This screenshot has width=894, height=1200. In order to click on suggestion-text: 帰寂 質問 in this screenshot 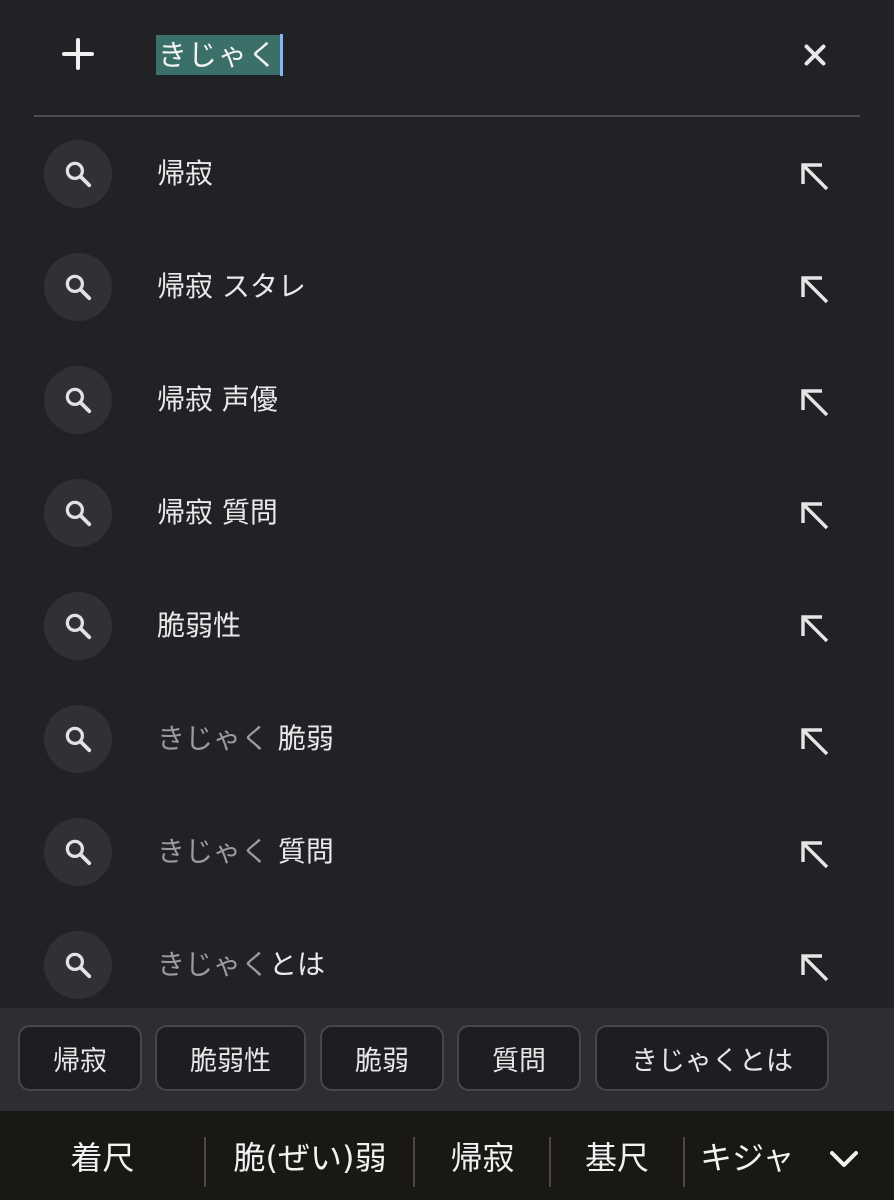, I will do `click(217, 512)`.